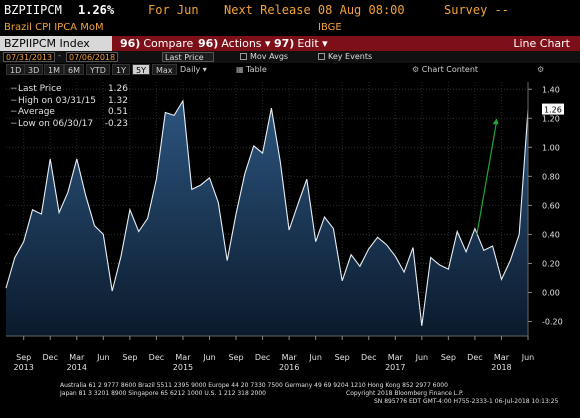 Image resolution: width=580 pixels, height=418 pixels. Describe the element at coordinates (188, 57) in the screenshot. I see `field-selector: Last Price` at that location.